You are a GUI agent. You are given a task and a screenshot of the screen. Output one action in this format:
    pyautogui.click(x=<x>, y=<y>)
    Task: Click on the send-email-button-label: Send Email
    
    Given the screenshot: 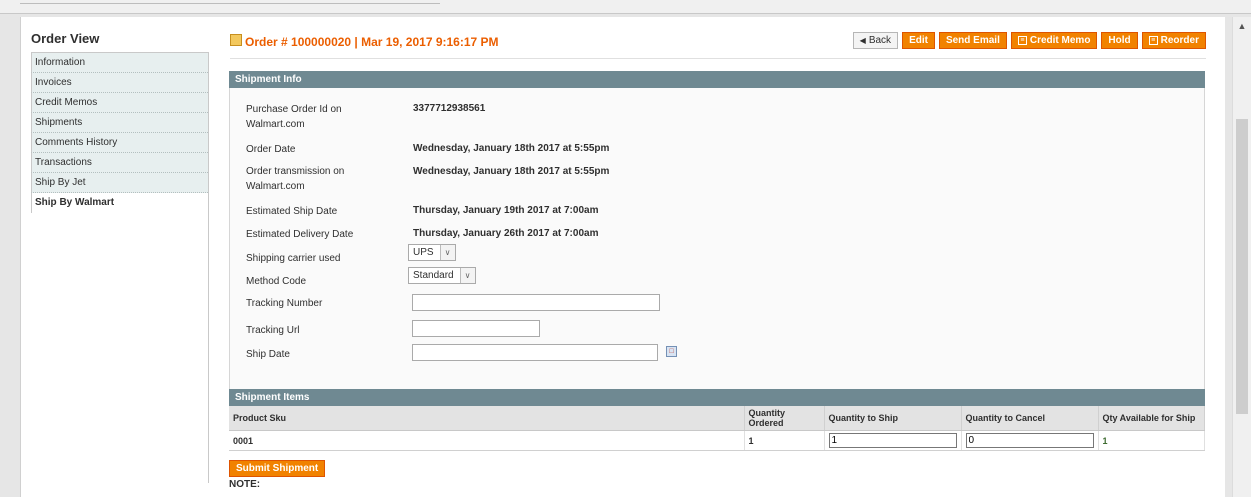 What is the action you would take?
    pyautogui.click(x=972, y=40)
    